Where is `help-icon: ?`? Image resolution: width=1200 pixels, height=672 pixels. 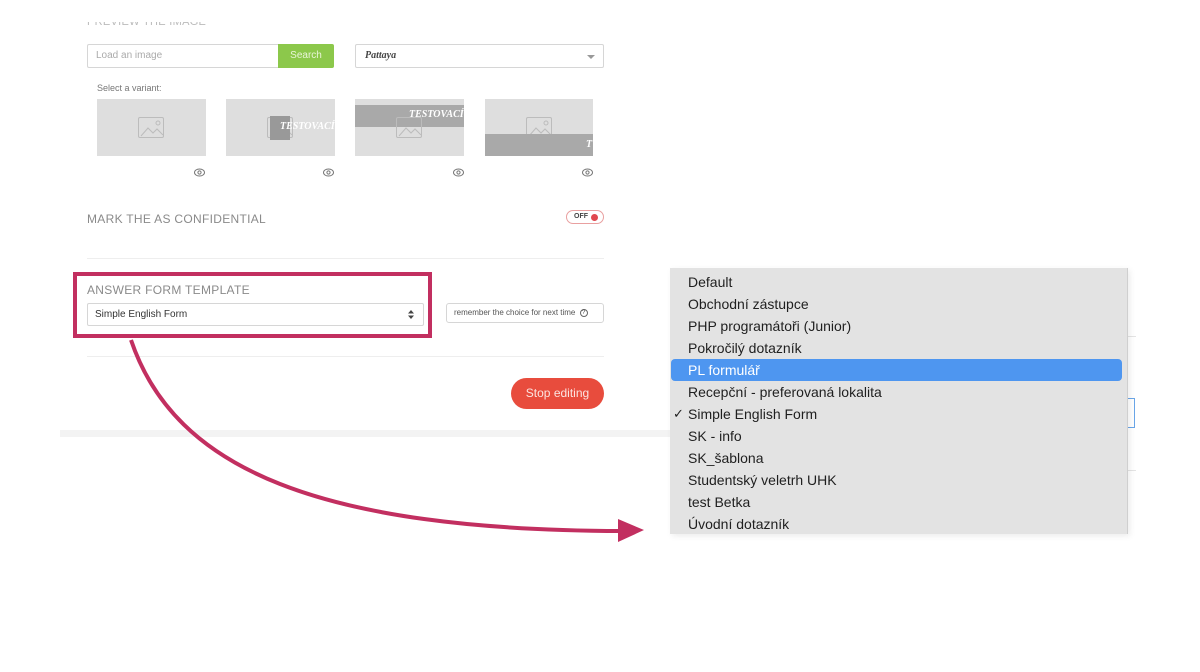
help-icon: ? is located at coordinates (583, 312).